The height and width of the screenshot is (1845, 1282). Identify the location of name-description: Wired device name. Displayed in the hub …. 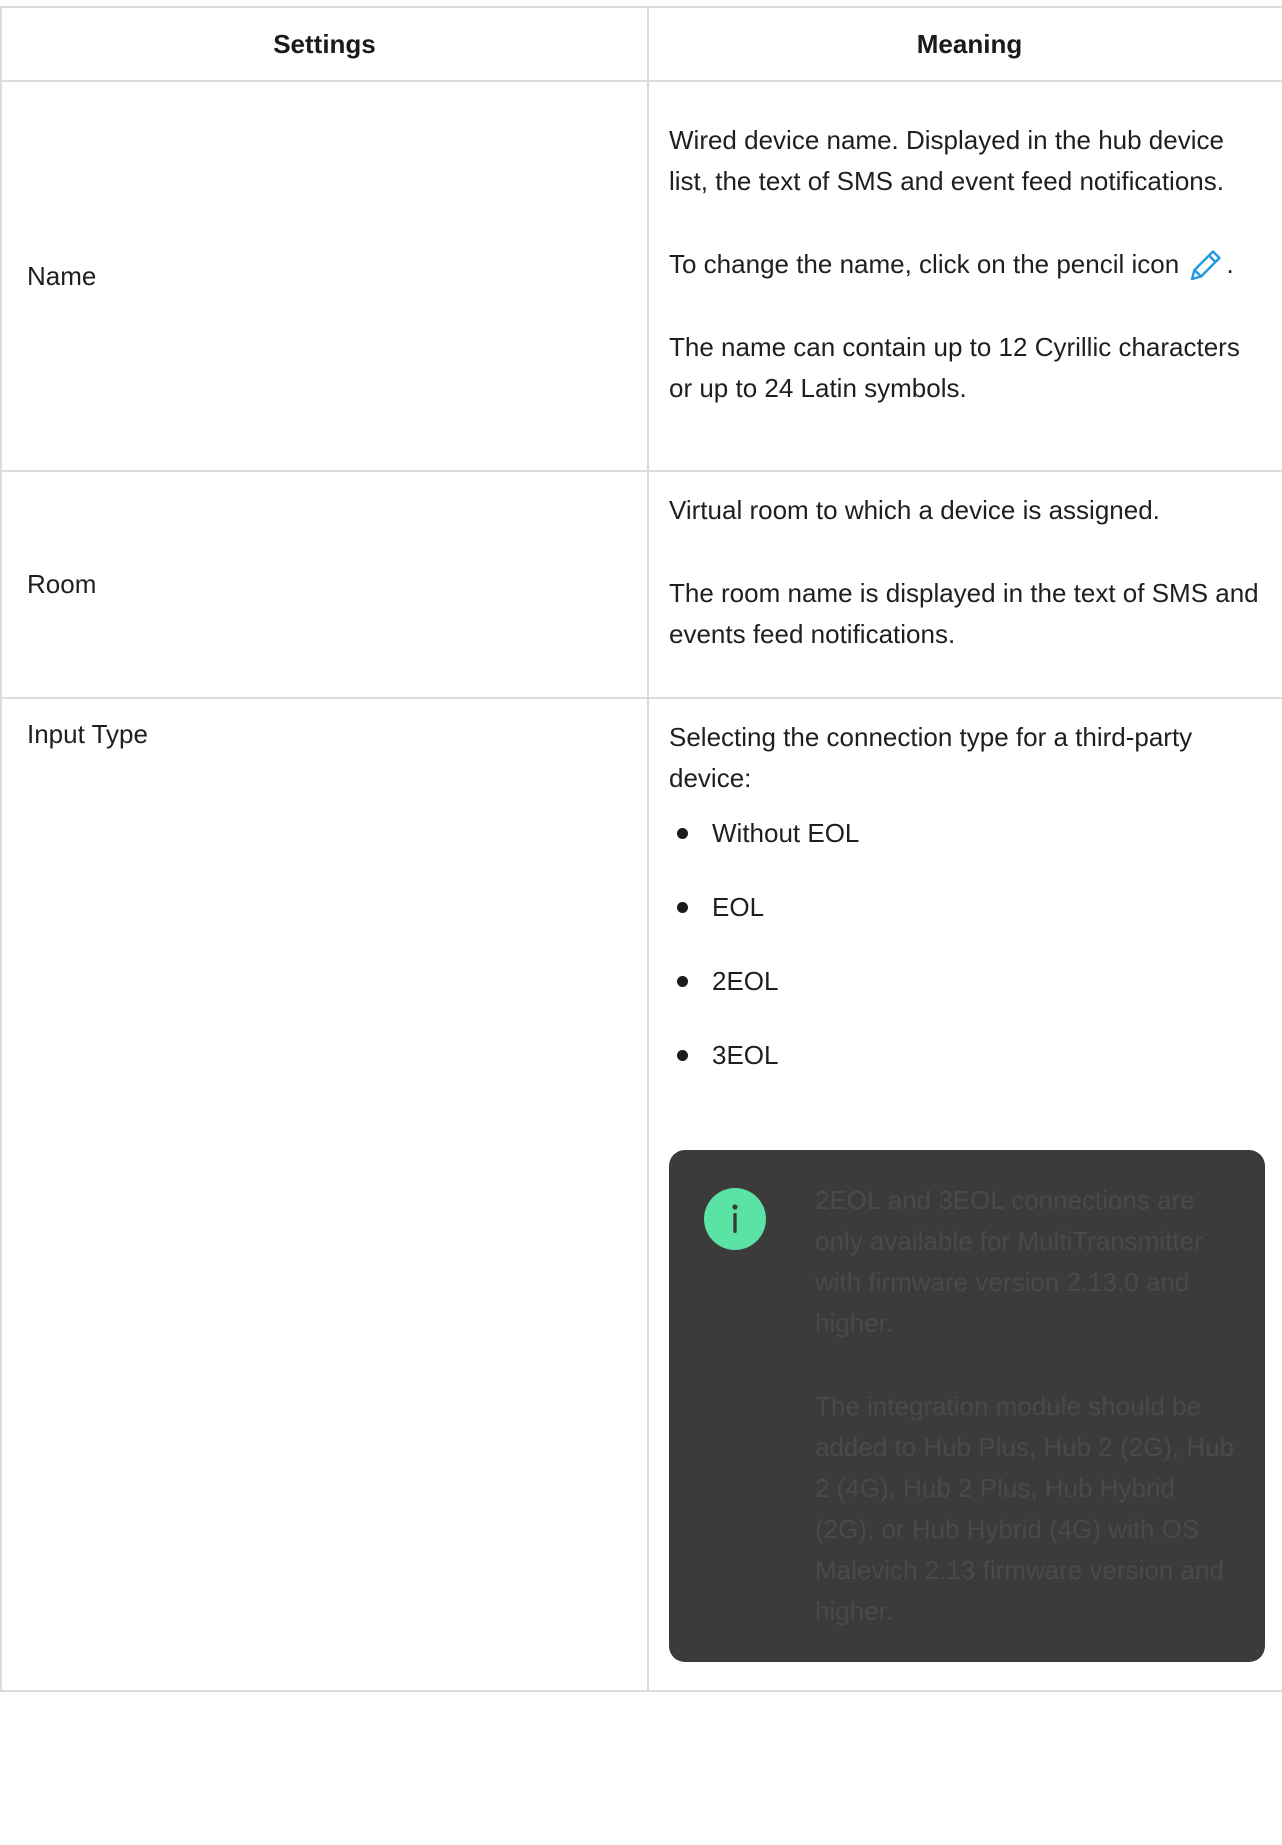
(946, 160).